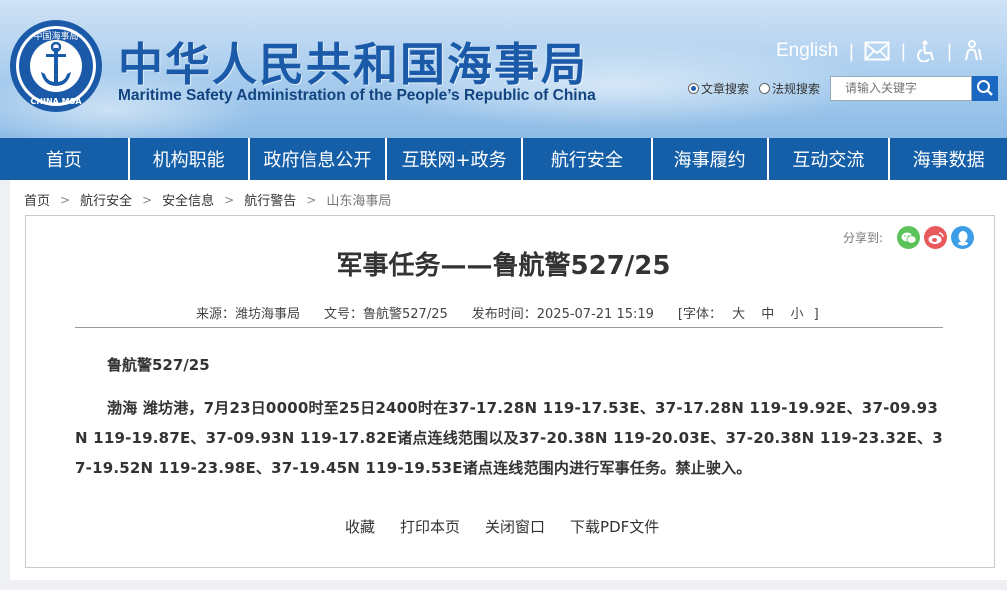  I want to click on wechat-icon, so click(909, 238).